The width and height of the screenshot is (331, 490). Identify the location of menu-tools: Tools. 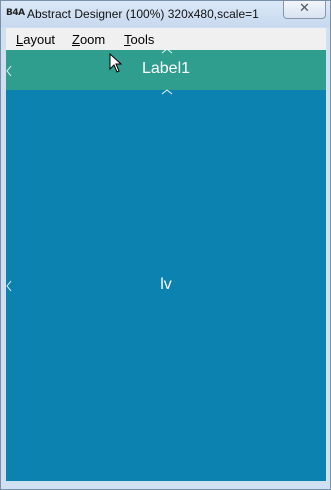
(139, 39).